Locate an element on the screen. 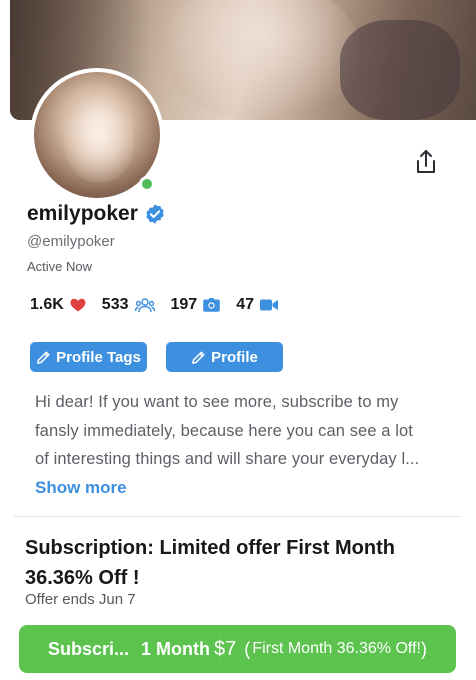 This screenshot has width=476, height=680. profile-tags-button: Profile Tags is located at coordinates (88, 357).